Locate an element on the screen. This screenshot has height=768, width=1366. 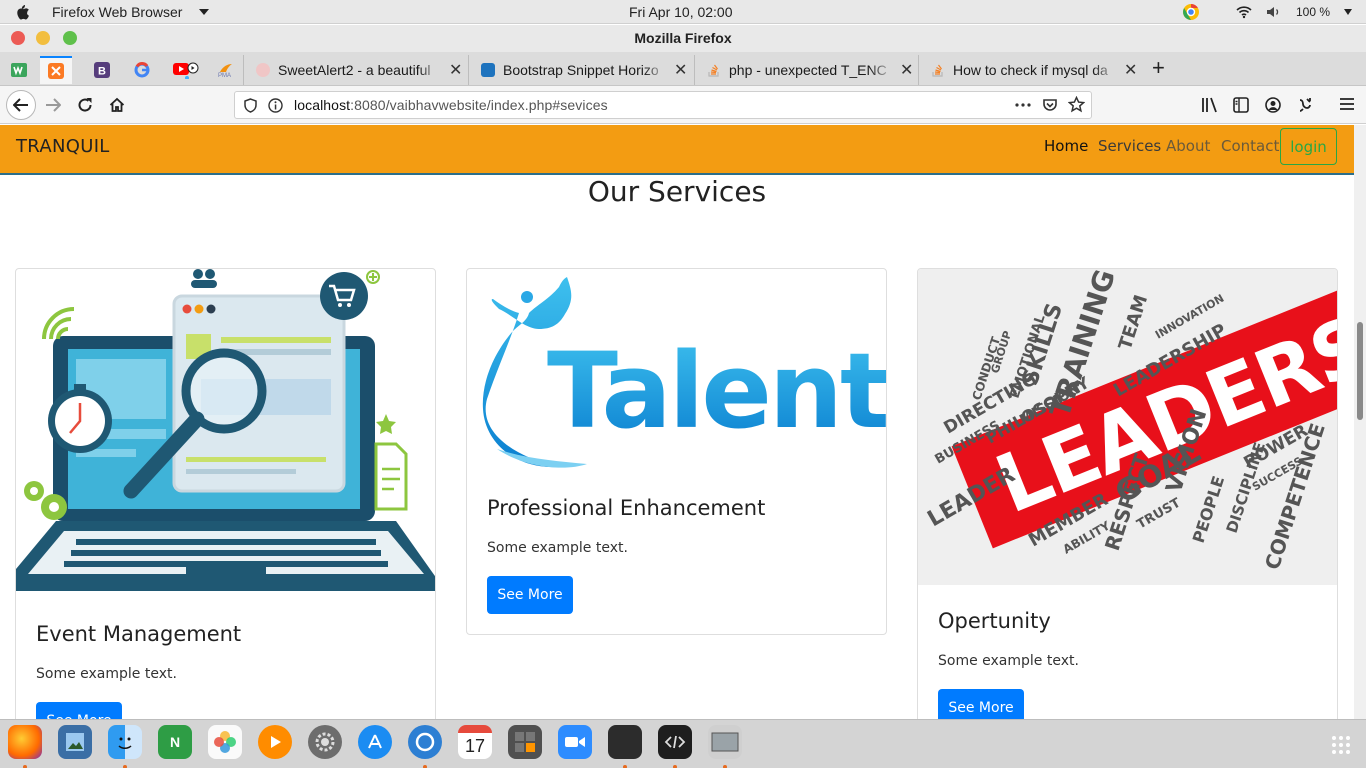
chrome-status-icon is located at coordinates (1191, 12).